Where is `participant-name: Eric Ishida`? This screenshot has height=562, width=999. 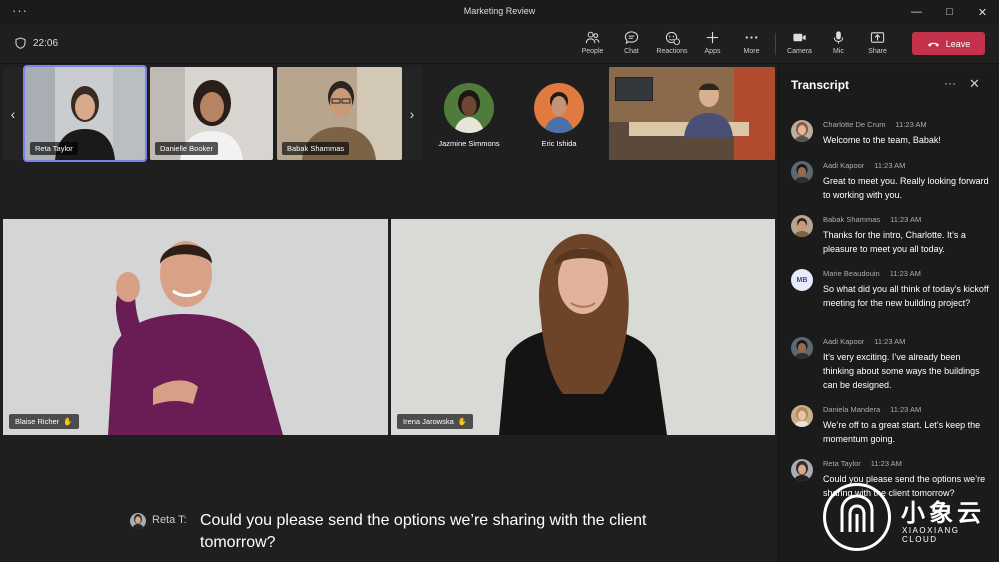
participant-name: Eric Ishida is located at coordinates (559, 143).